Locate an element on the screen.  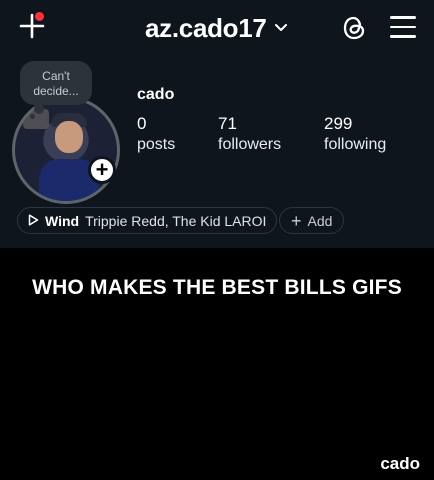
stat-following: 299 following is located at coordinates (355, 135).